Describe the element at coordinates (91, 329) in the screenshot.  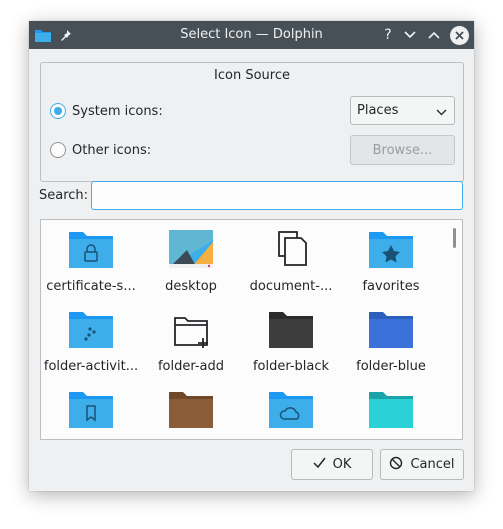
I see `folder-activities-icon` at that location.